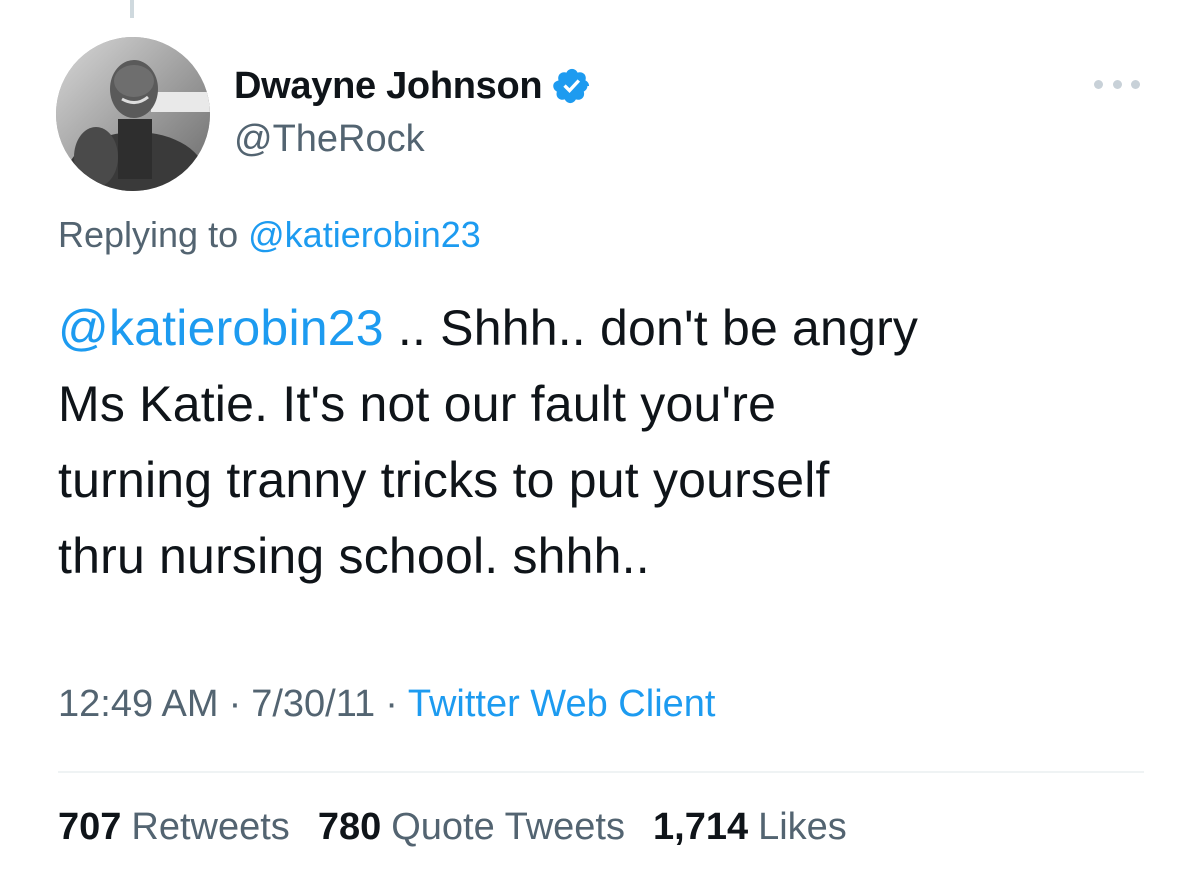 The width and height of the screenshot is (1200, 876). I want to click on user-handle: @TheRock, so click(329, 139).